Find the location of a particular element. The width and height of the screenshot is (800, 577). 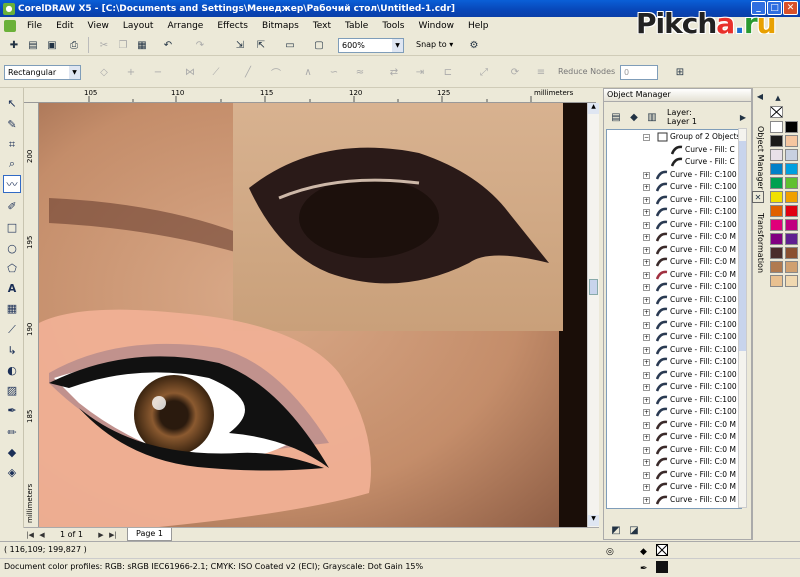

smooth-node-icon: ∽ is located at coordinates (334, 72).